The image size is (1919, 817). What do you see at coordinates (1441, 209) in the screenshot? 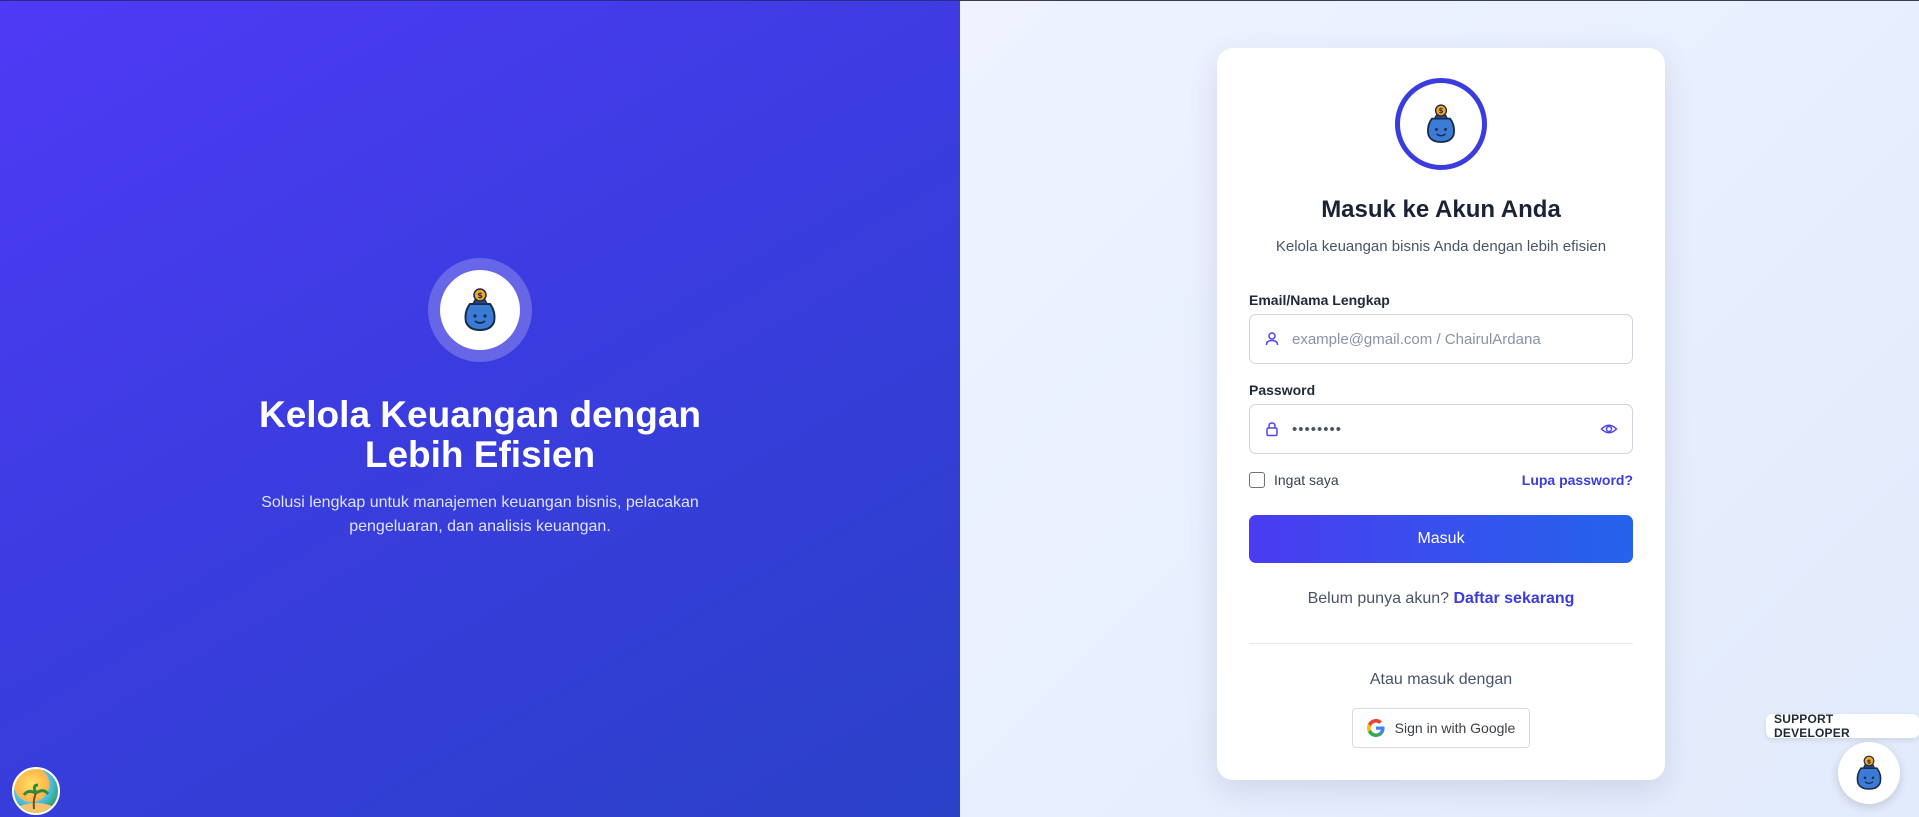
I see `login-title: Masuk ke Akun Anda` at bounding box center [1441, 209].